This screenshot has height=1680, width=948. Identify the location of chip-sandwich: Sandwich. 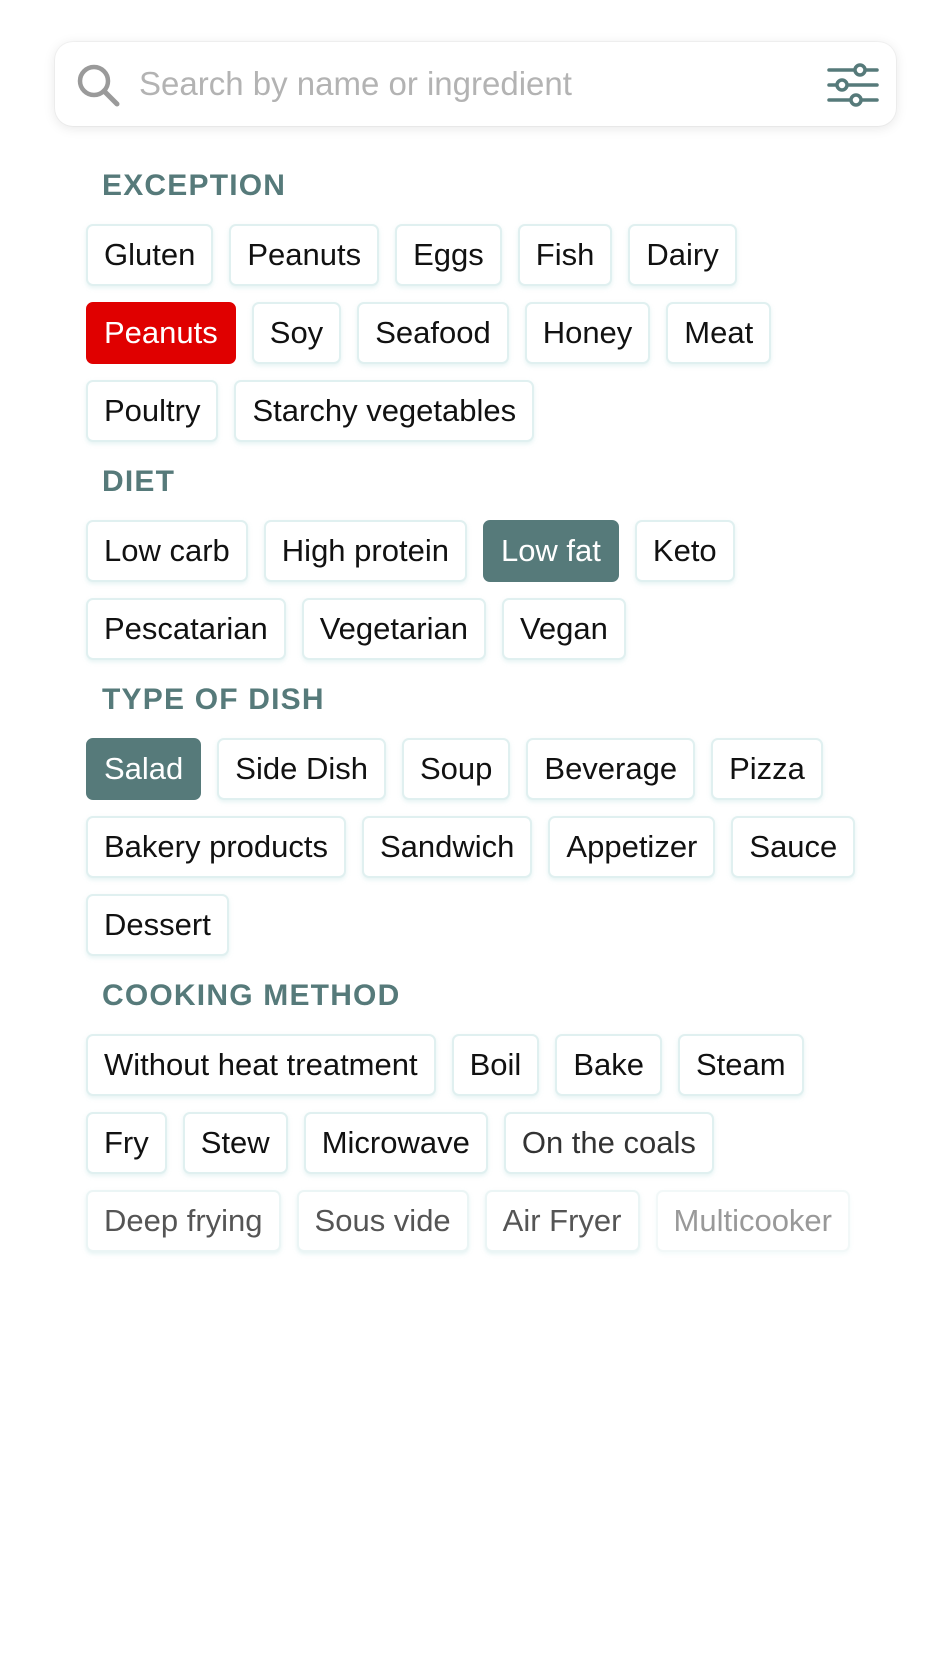
(447, 847).